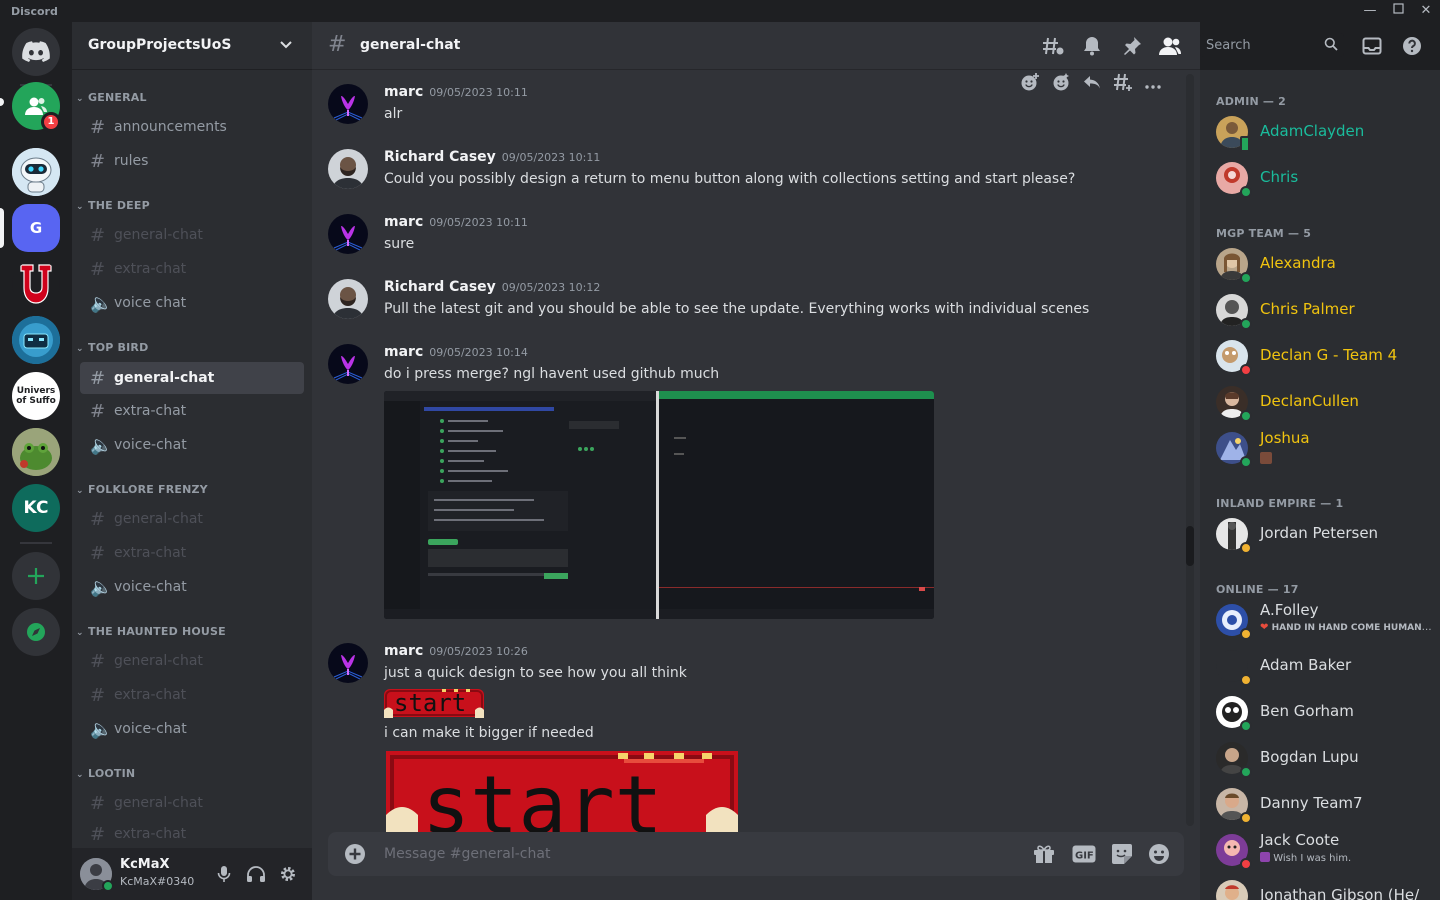 Image resolution: width=1440 pixels, height=900 pixels. What do you see at coordinates (1320, 448) in the screenshot?
I see `member-item: Joshua` at bounding box center [1320, 448].